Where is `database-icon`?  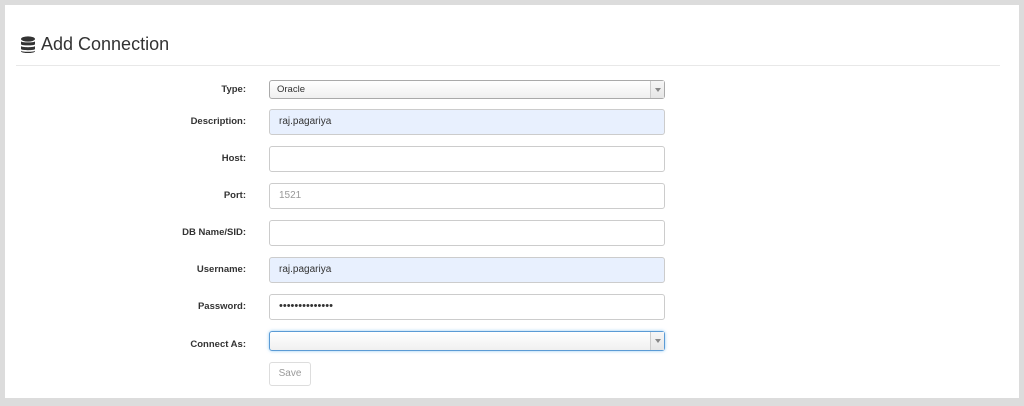
database-icon is located at coordinates (28, 44).